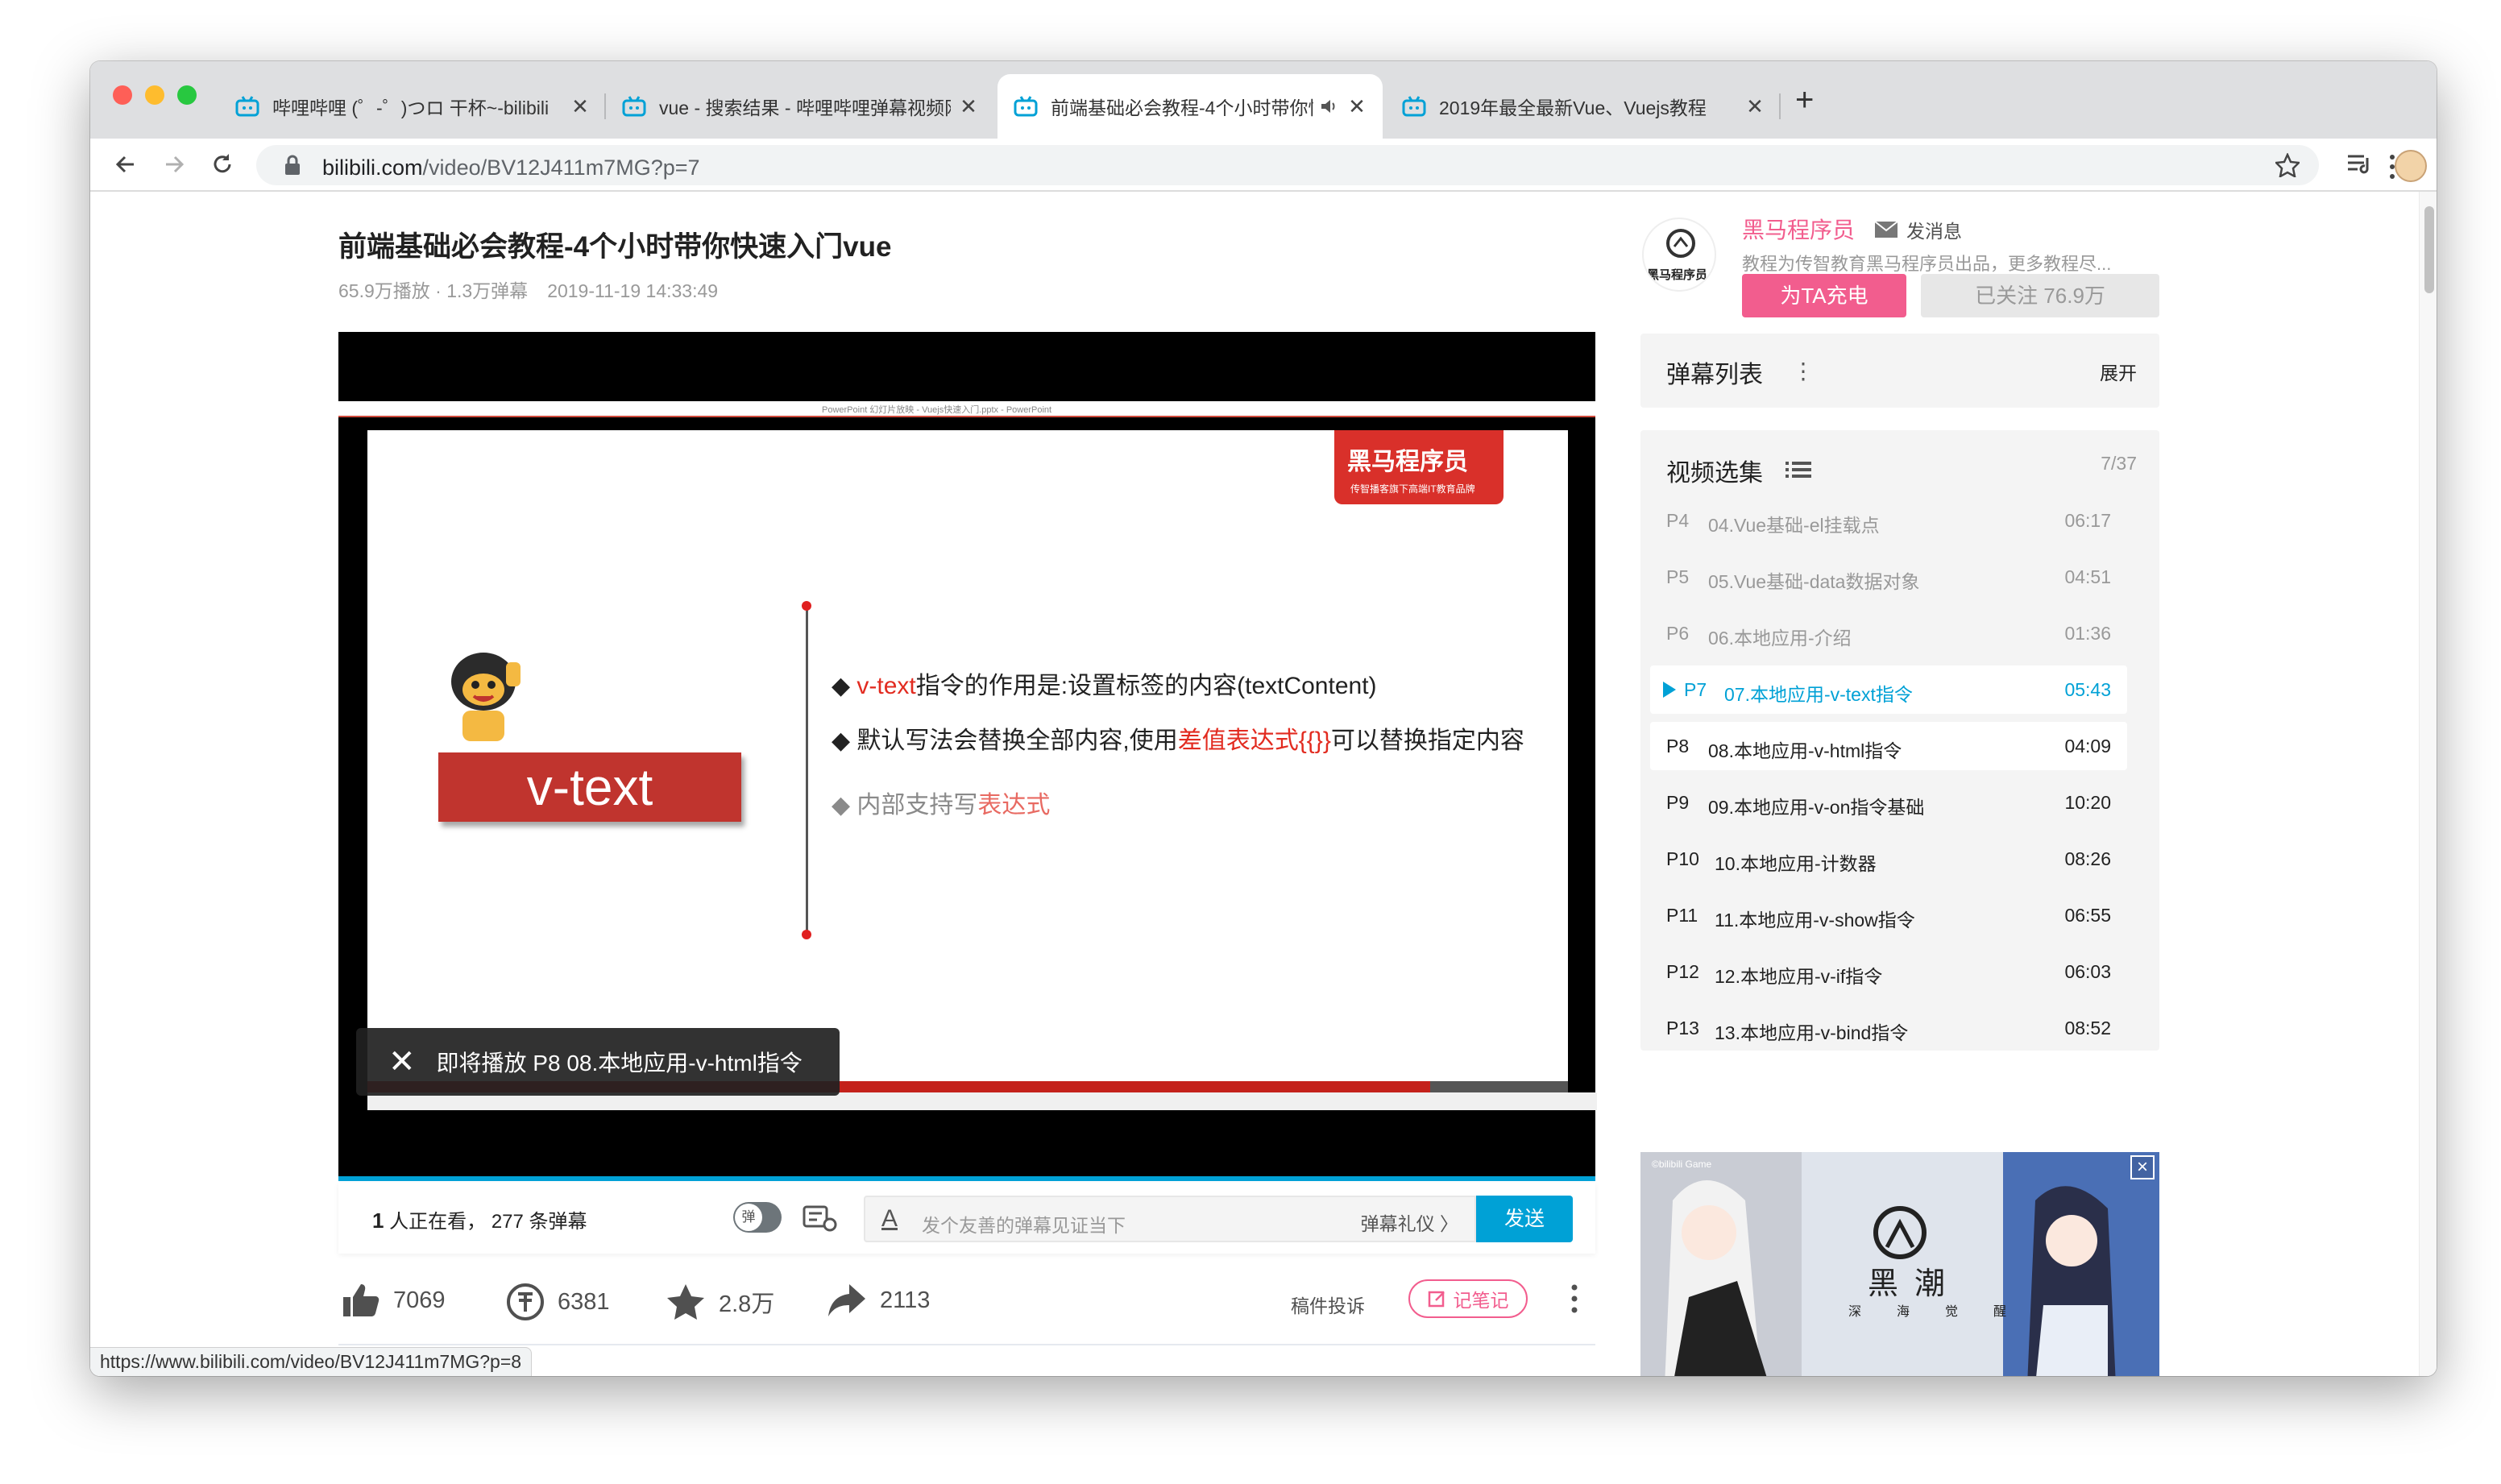 Image resolution: width=2501 pixels, height=1484 pixels. Describe the element at coordinates (372, 167) in the screenshot. I see `url-host: bilibili.com` at that location.